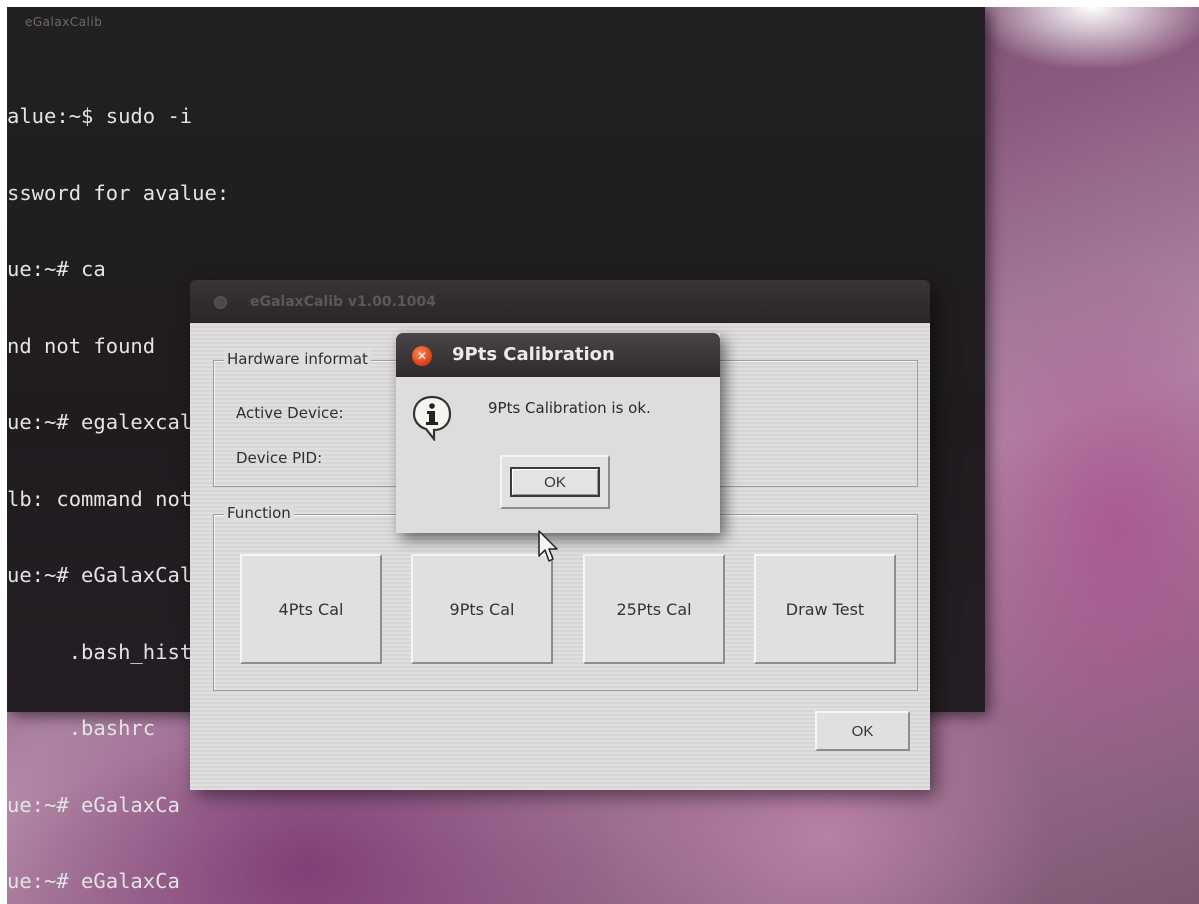 This screenshot has height=904, width=1199. What do you see at coordinates (825, 609) in the screenshot?
I see `draw-test-button: Draw Test` at bounding box center [825, 609].